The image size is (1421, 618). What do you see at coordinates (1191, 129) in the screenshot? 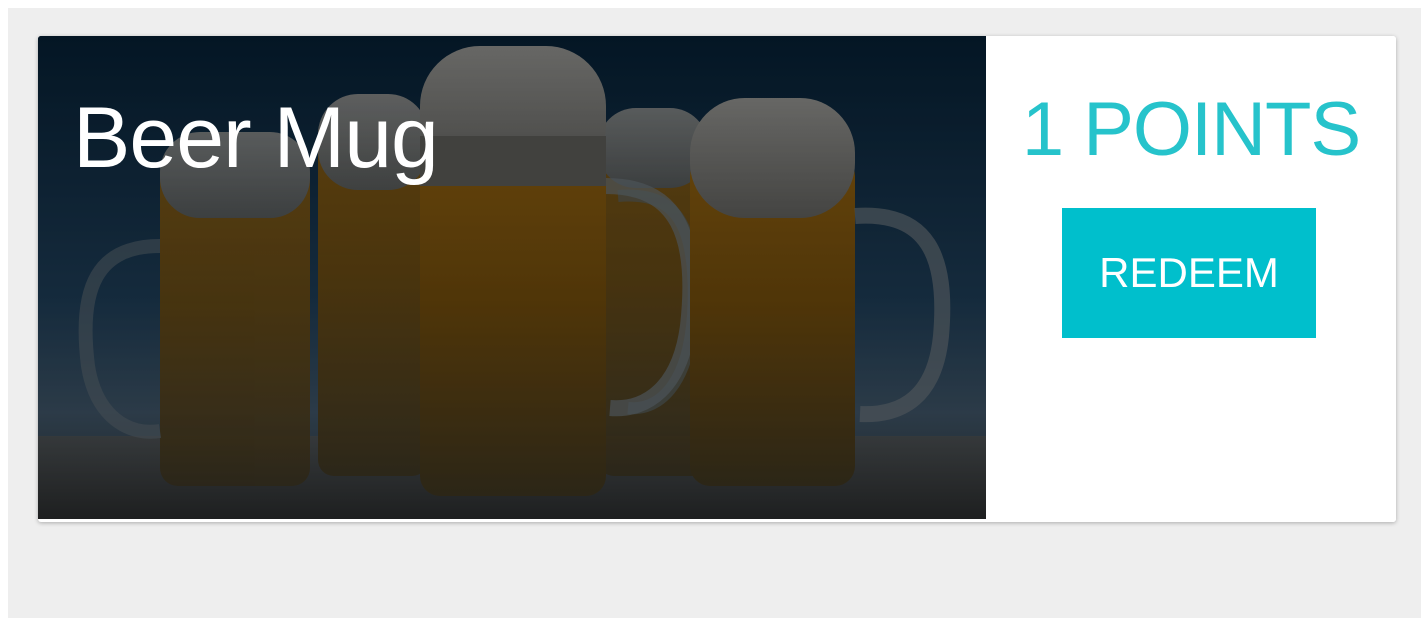
I see `points-cost: 1 POINTS` at bounding box center [1191, 129].